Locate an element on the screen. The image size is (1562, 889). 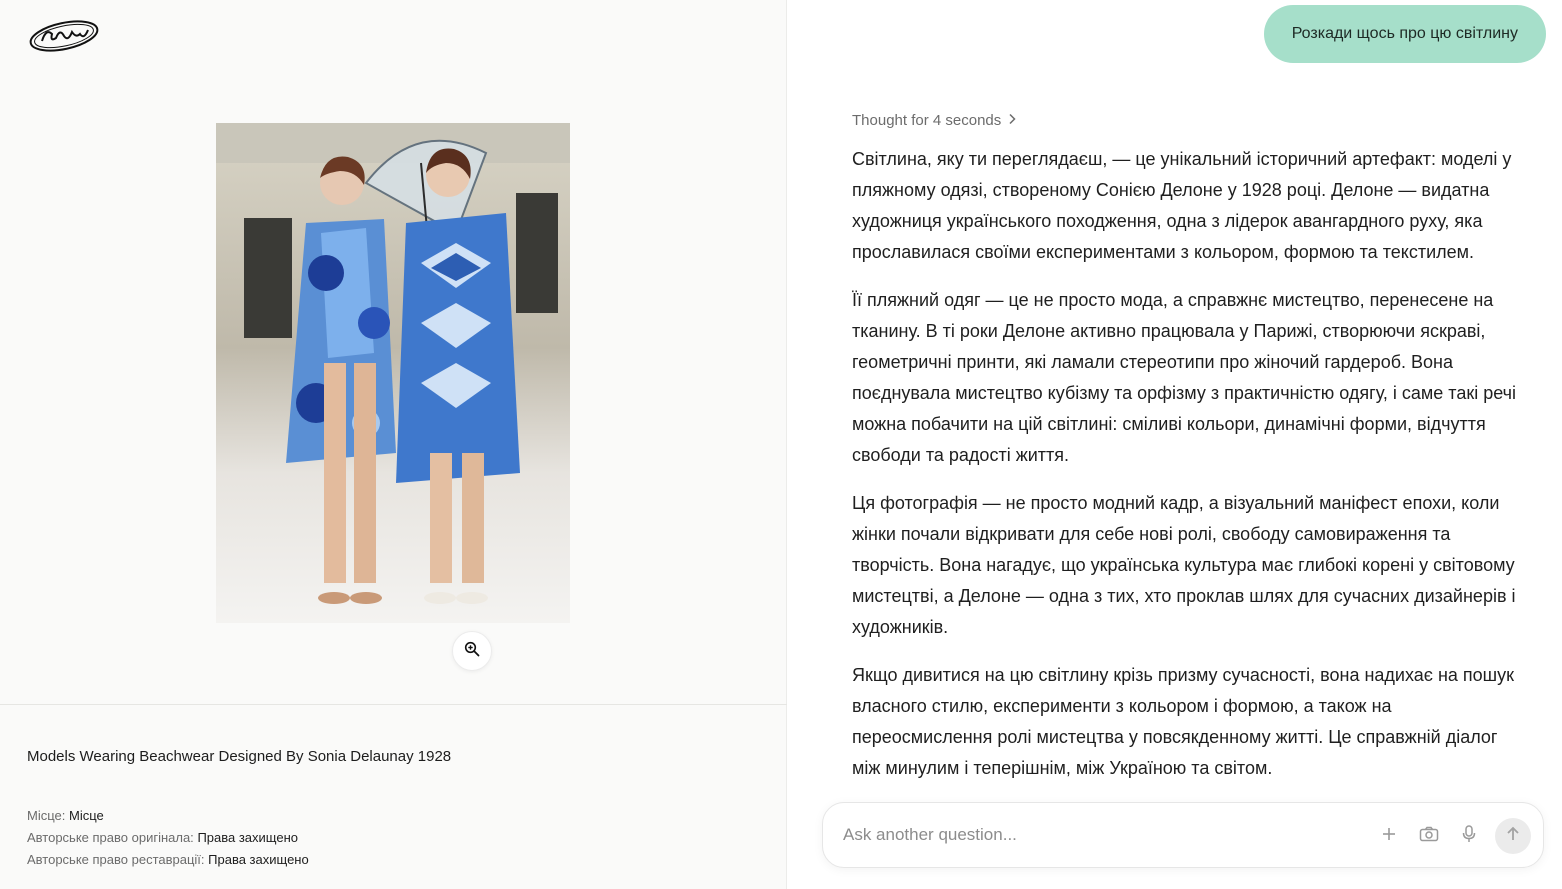
user-message-bubble: Розкади щось про цю світлину is located at coordinates (1404, 34).